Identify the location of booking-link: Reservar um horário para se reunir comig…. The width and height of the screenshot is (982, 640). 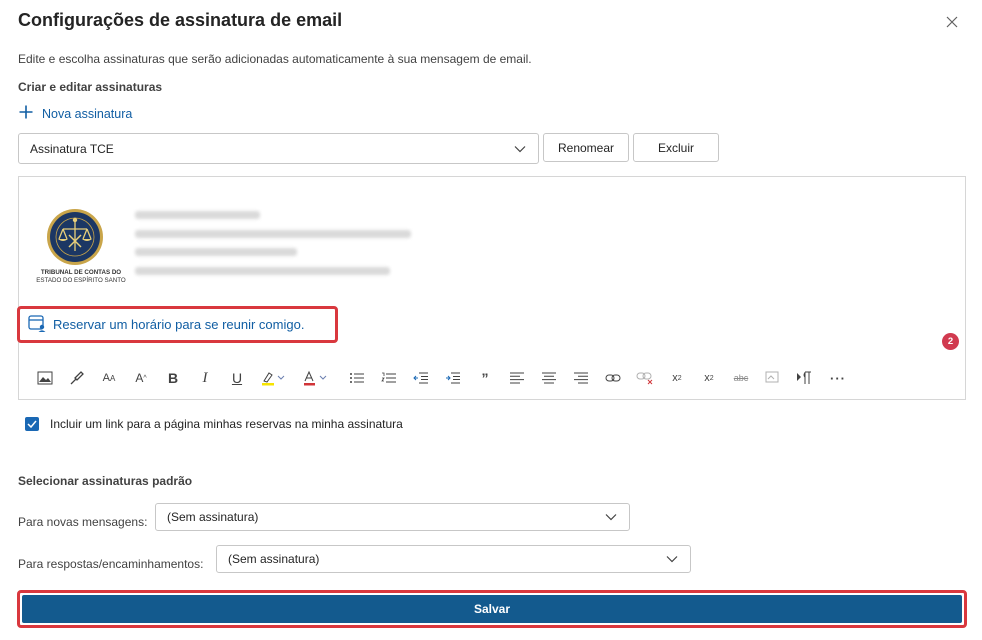
(177, 324).